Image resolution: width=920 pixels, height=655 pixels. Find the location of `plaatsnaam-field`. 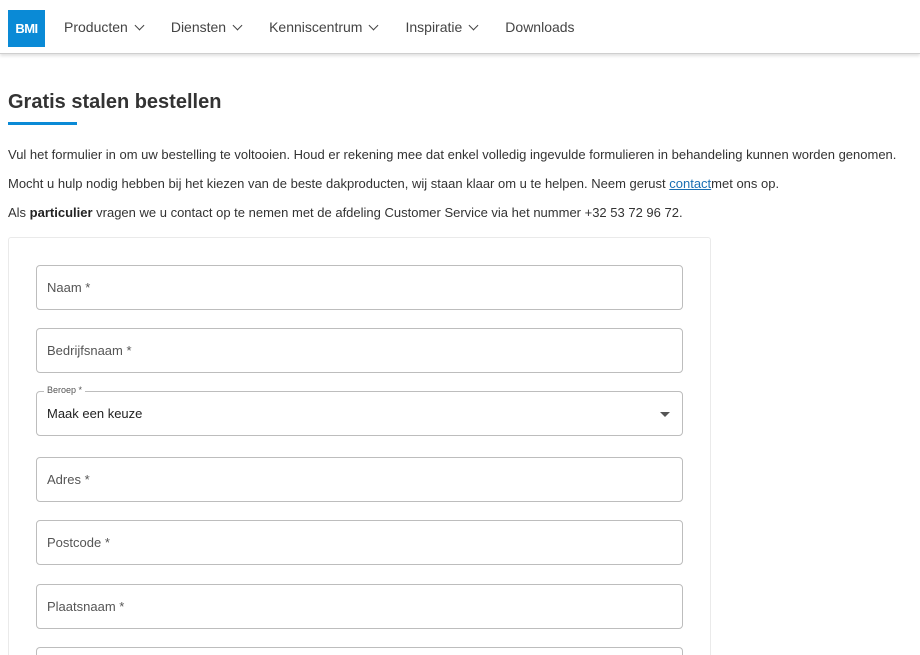

plaatsnaam-field is located at coordinates (359, 606).